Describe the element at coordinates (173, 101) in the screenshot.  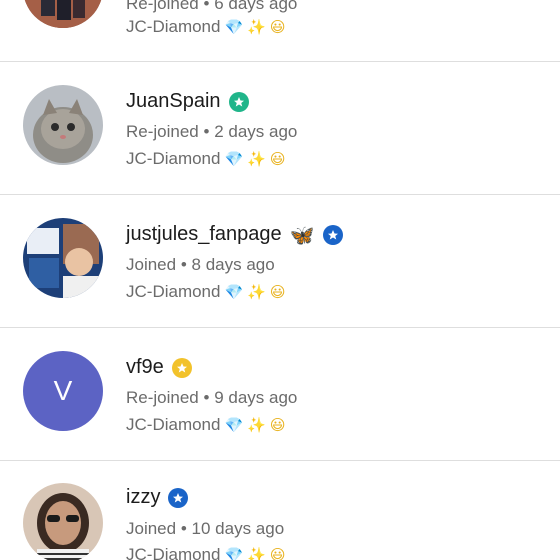
I see `member-name: JuanSpain` at that location.